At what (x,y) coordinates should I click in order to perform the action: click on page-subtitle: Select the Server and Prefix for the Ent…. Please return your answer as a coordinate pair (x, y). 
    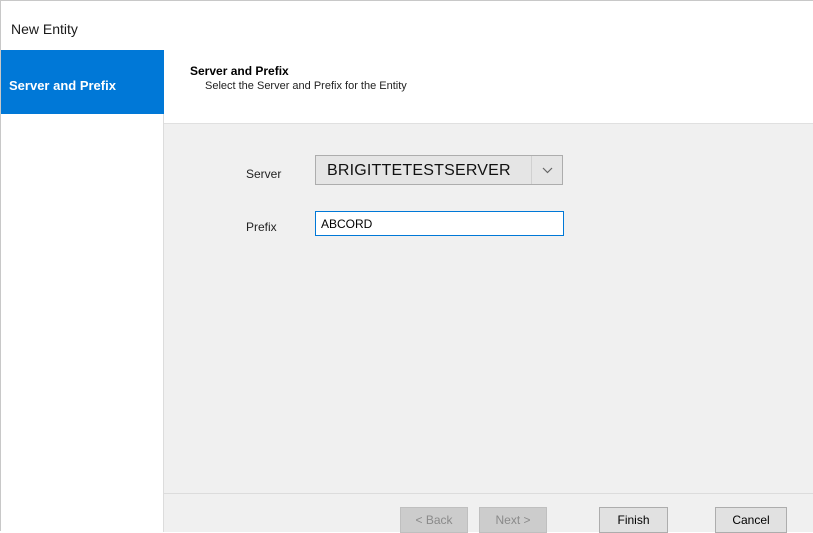
    Looking at the image, I should click on (306, 86).